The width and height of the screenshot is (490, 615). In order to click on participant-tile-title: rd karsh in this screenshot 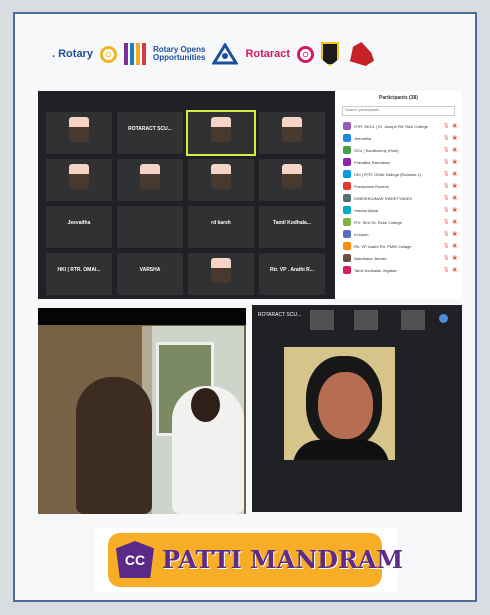, I will do `click(221, 223)`.